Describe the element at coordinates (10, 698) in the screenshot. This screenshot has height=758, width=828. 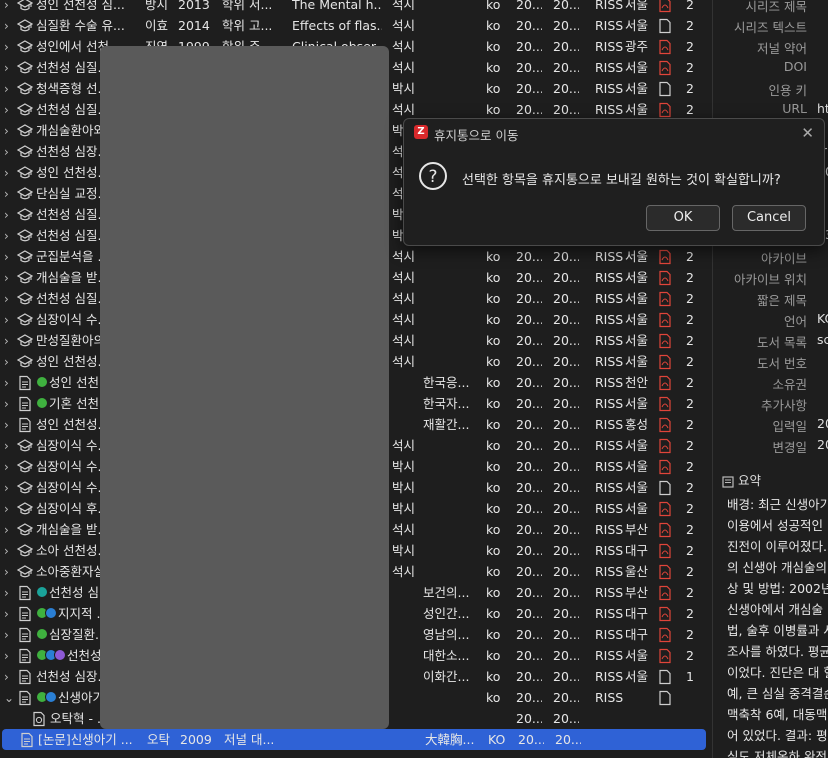
I see `chevron-down-icon: ⌄` at that location.